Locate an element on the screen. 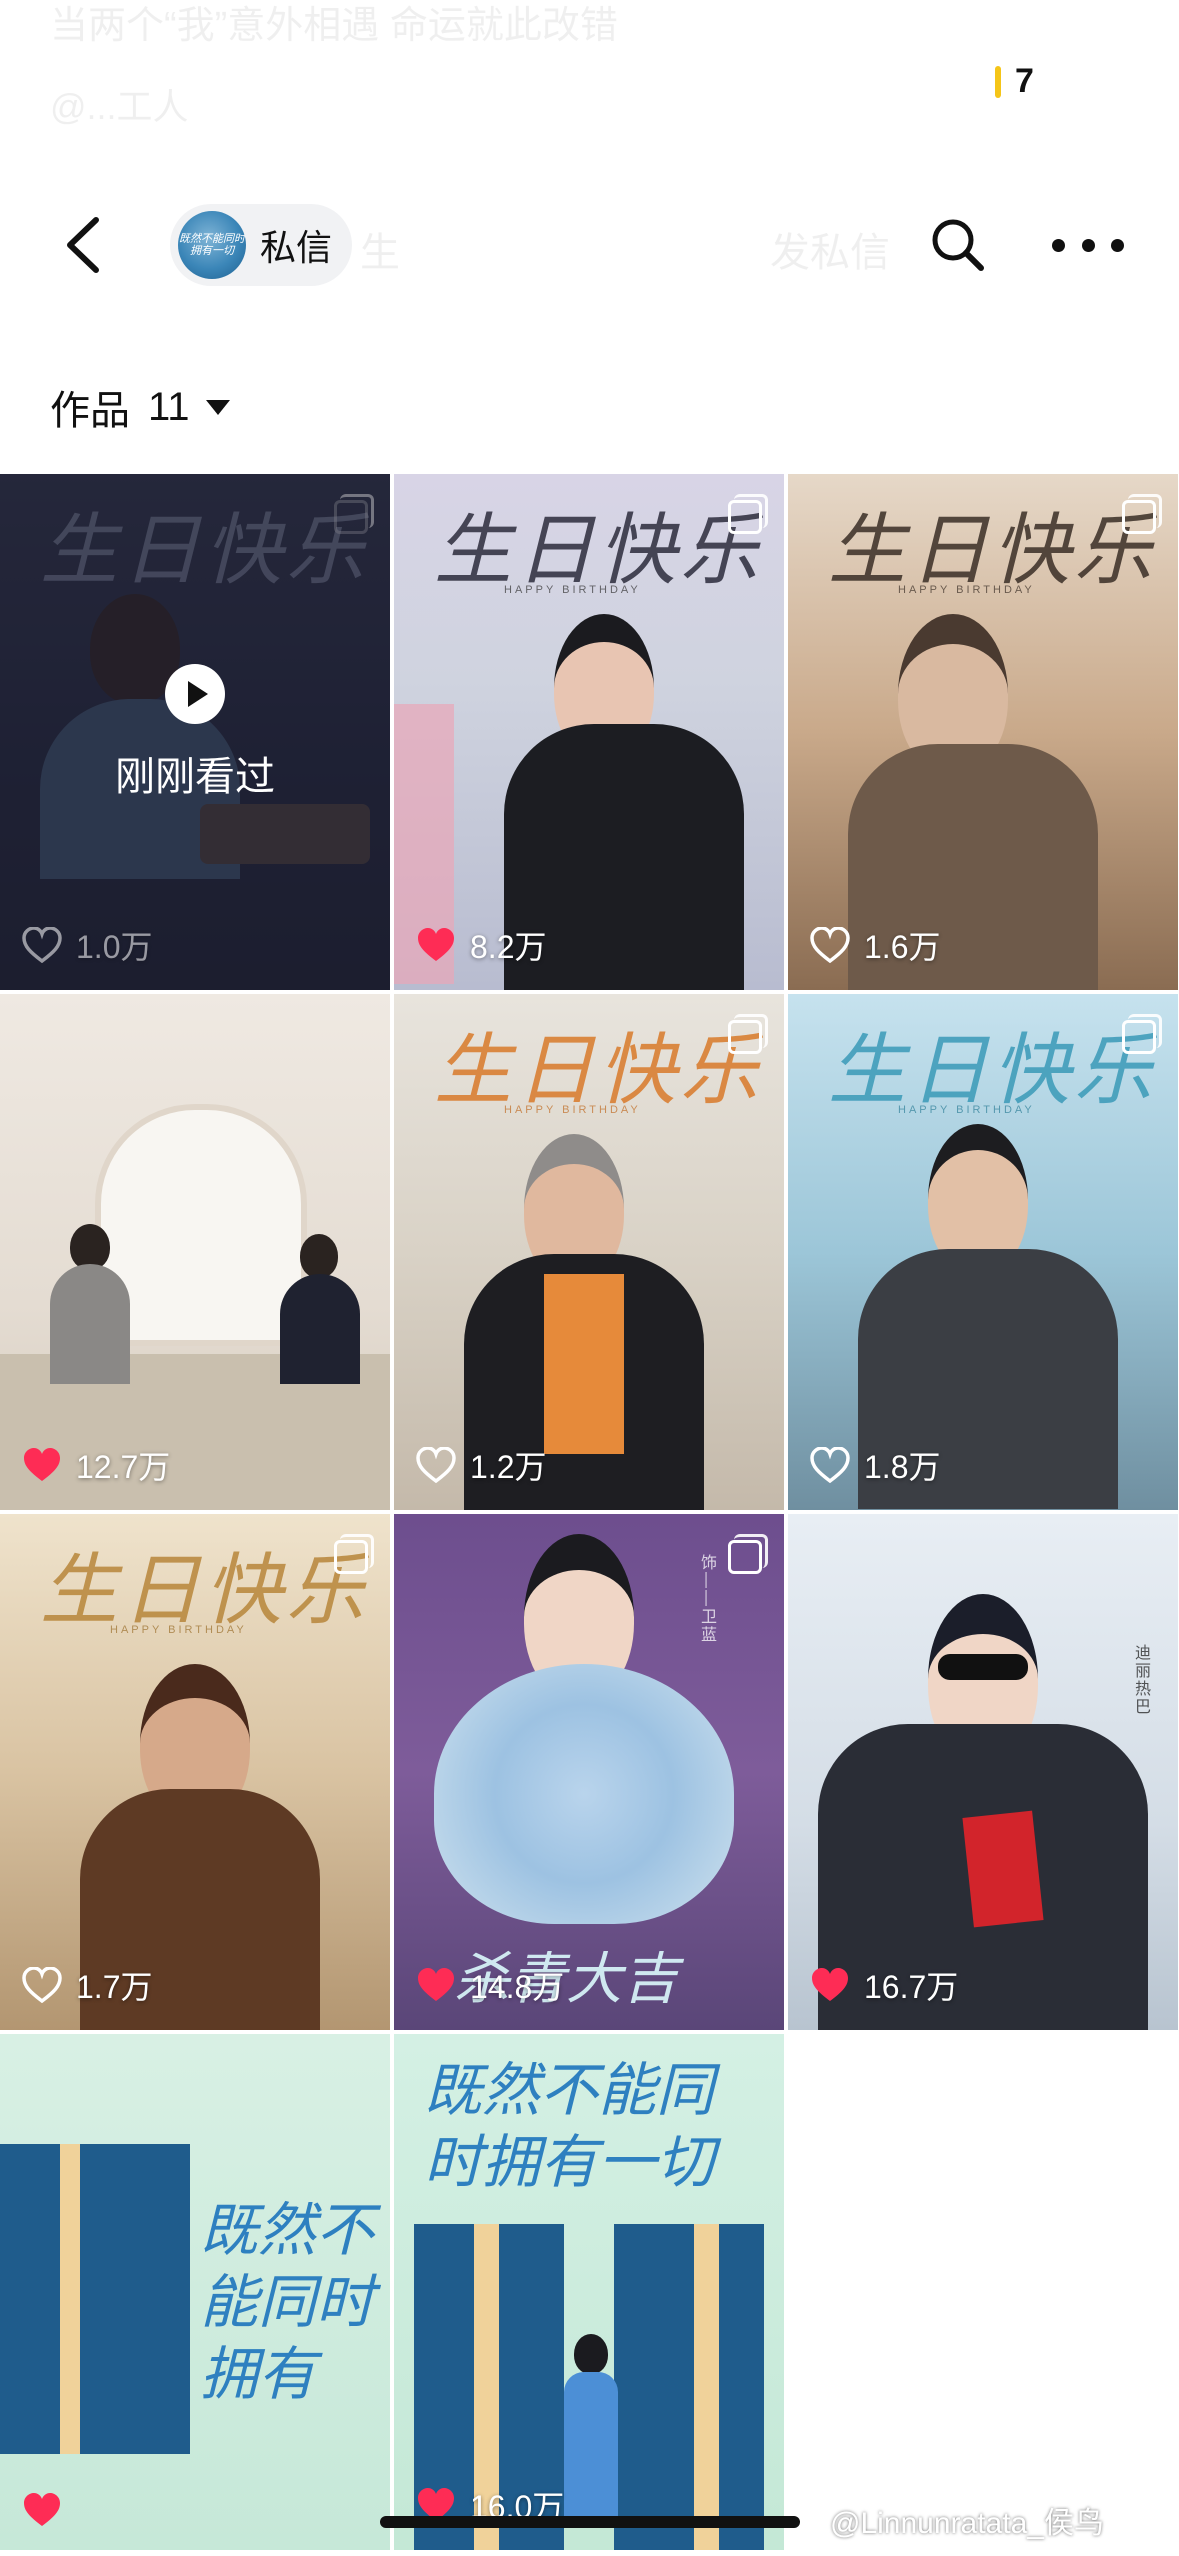  video-tile: 生日快乐 HAPPY BIRTHDAY 1.7万 is located at coordinates (195, 1772).